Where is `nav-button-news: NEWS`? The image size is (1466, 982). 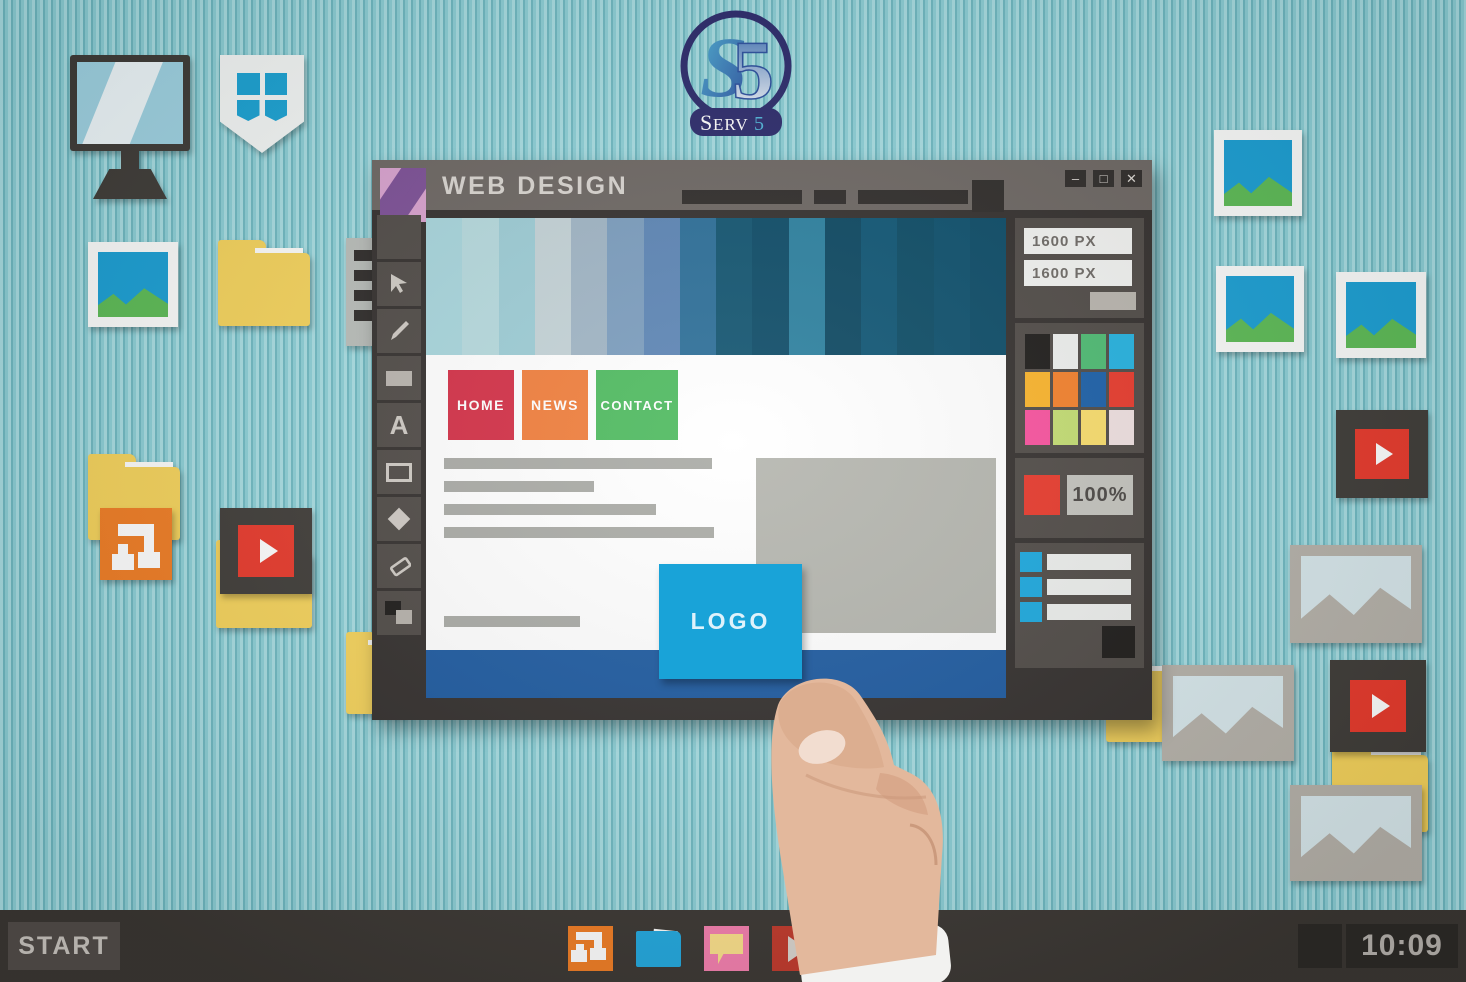 nav-button-news: NEWS is located at coordinates (555, 405).